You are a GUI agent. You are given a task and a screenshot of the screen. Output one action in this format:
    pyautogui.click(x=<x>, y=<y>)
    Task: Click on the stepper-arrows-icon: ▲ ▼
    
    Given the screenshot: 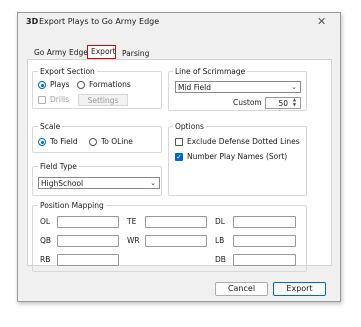 What is the action you would take?
    pyautogui.click(x=294, y=103)
    